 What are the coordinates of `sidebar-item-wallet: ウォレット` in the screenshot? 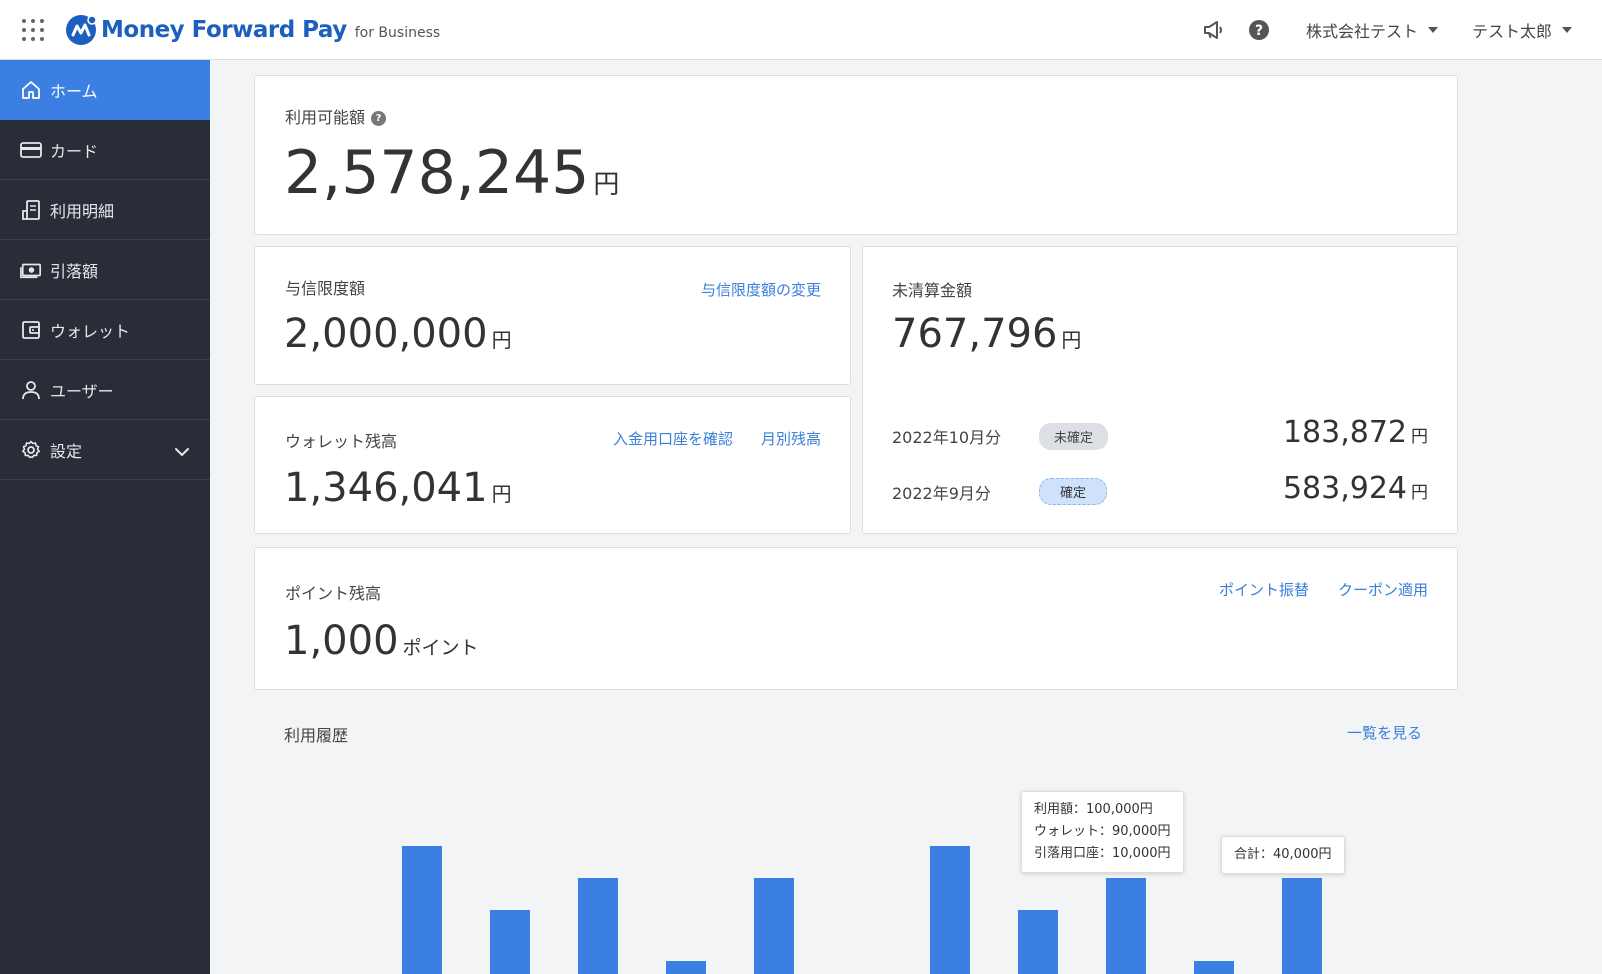 It's located at (105, 330).